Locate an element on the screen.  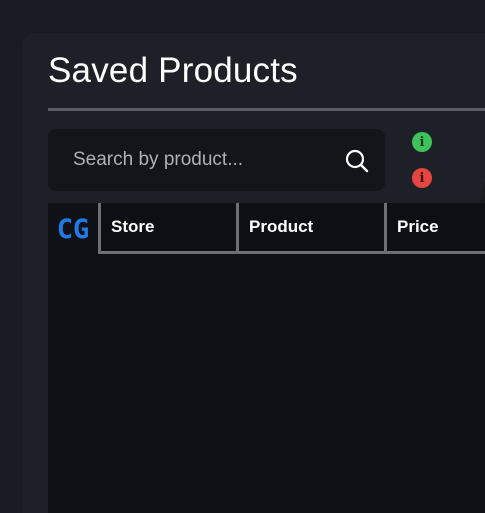
info-red-icon: i is located at coordinates (422, 178).